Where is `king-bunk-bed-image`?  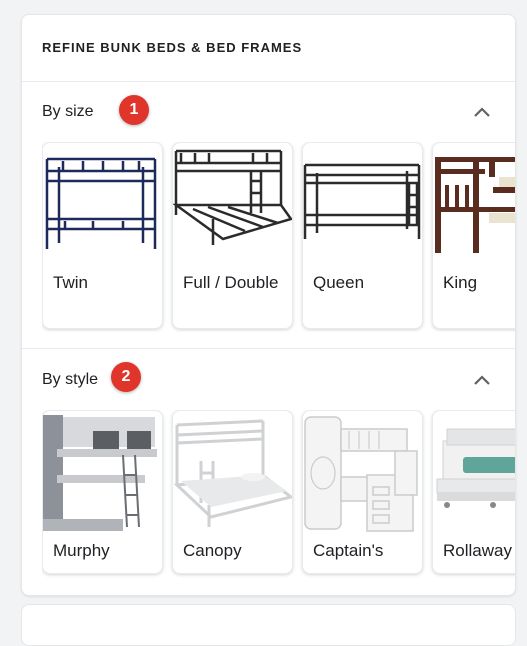 king-bunk-bed-image is located at coordinates (475, 205).